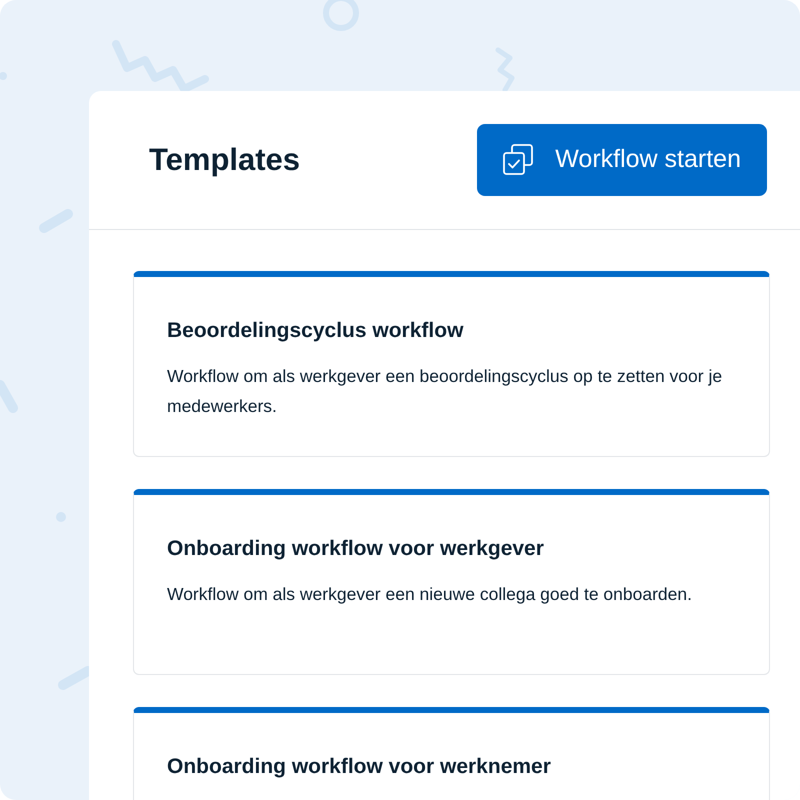 The height and width of the screenshot is (800, 800). What do you see at coordinates (224, 159) in the screenshot?
I see `page-title: Templates` at bounding box center [224, 159].